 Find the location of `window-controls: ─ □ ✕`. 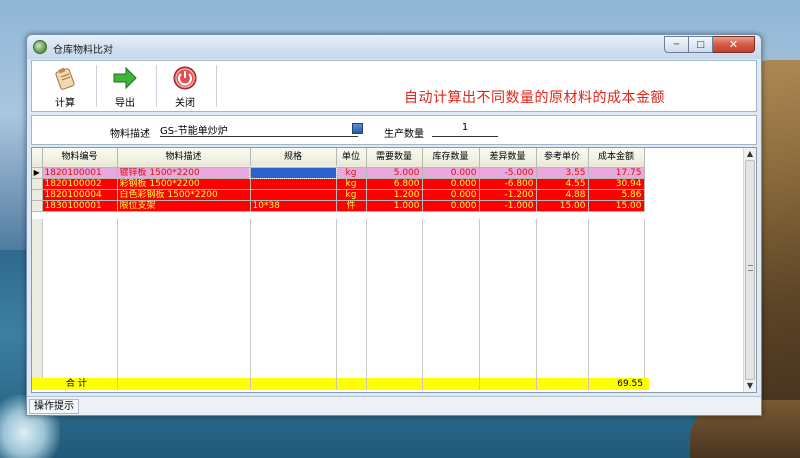

window-controls: ─ □ ✕ is located at coordinates (709, 44).